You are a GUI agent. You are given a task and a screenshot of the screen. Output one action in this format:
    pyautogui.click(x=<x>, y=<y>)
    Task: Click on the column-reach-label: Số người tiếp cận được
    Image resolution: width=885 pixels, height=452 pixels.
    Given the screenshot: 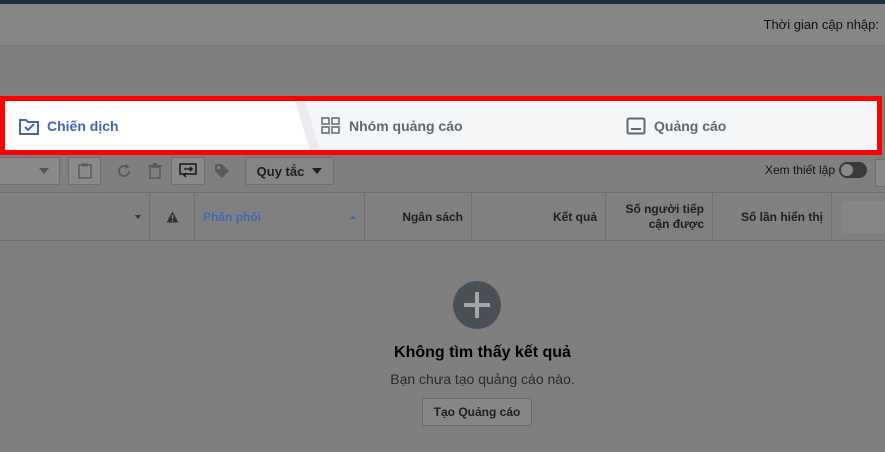 What is the action you would take?
    pyautogui.click(x=664, y=216)
    